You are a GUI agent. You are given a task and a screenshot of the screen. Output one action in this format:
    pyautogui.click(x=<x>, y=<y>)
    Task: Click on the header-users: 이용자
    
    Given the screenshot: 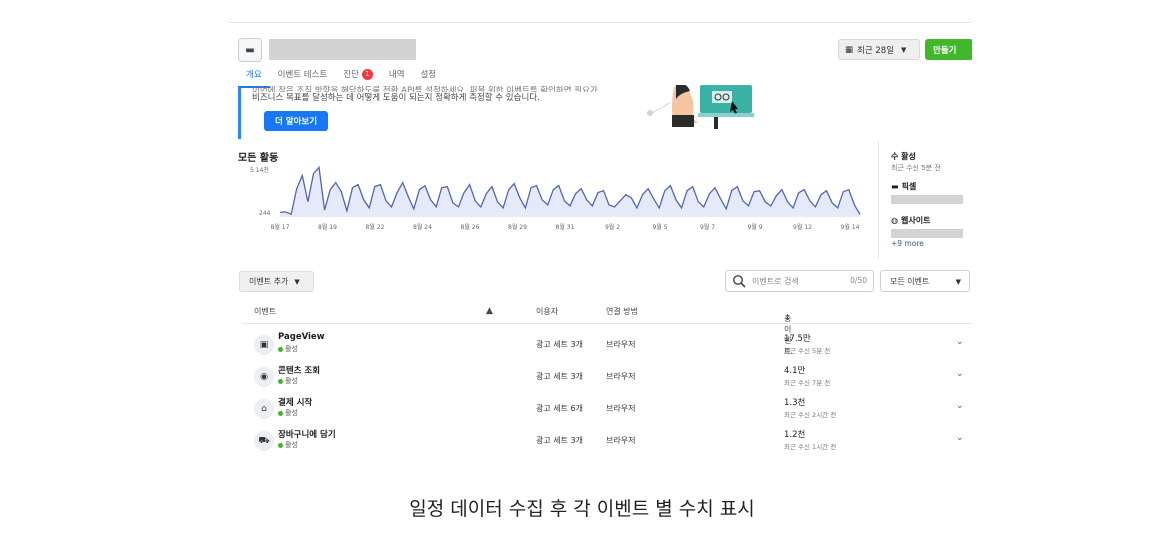 What is the action you would take?
    pyautogui.click(x=547, y=311)
    